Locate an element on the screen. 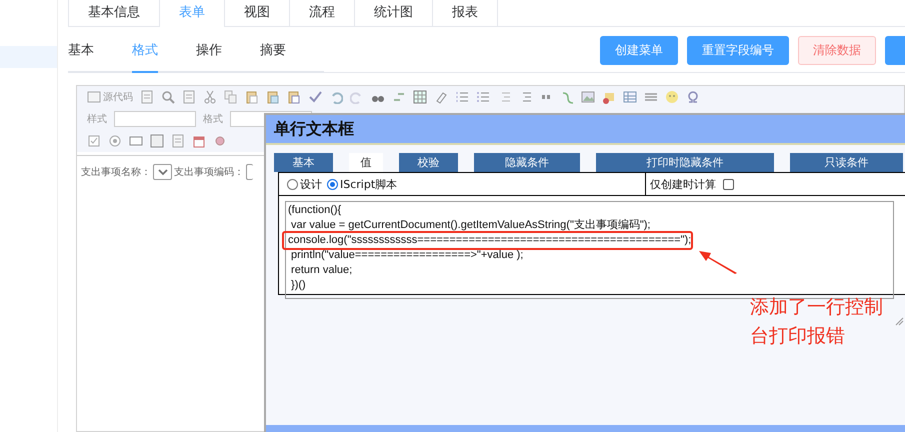  radio-label: IScript脚本 is located at coordinates (369, 184).